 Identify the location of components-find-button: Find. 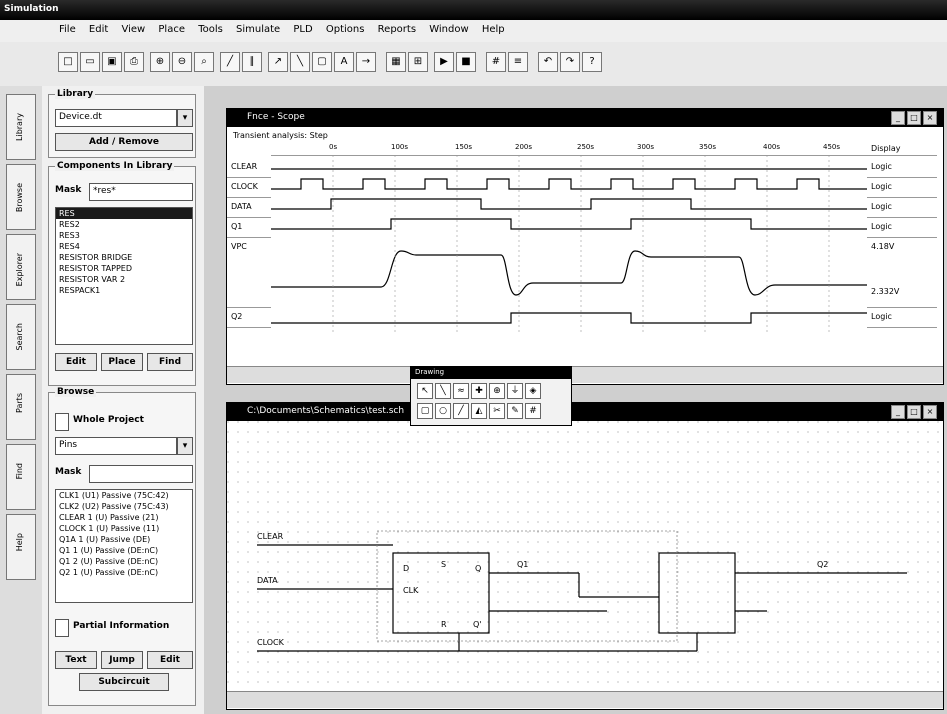
(170, 362).